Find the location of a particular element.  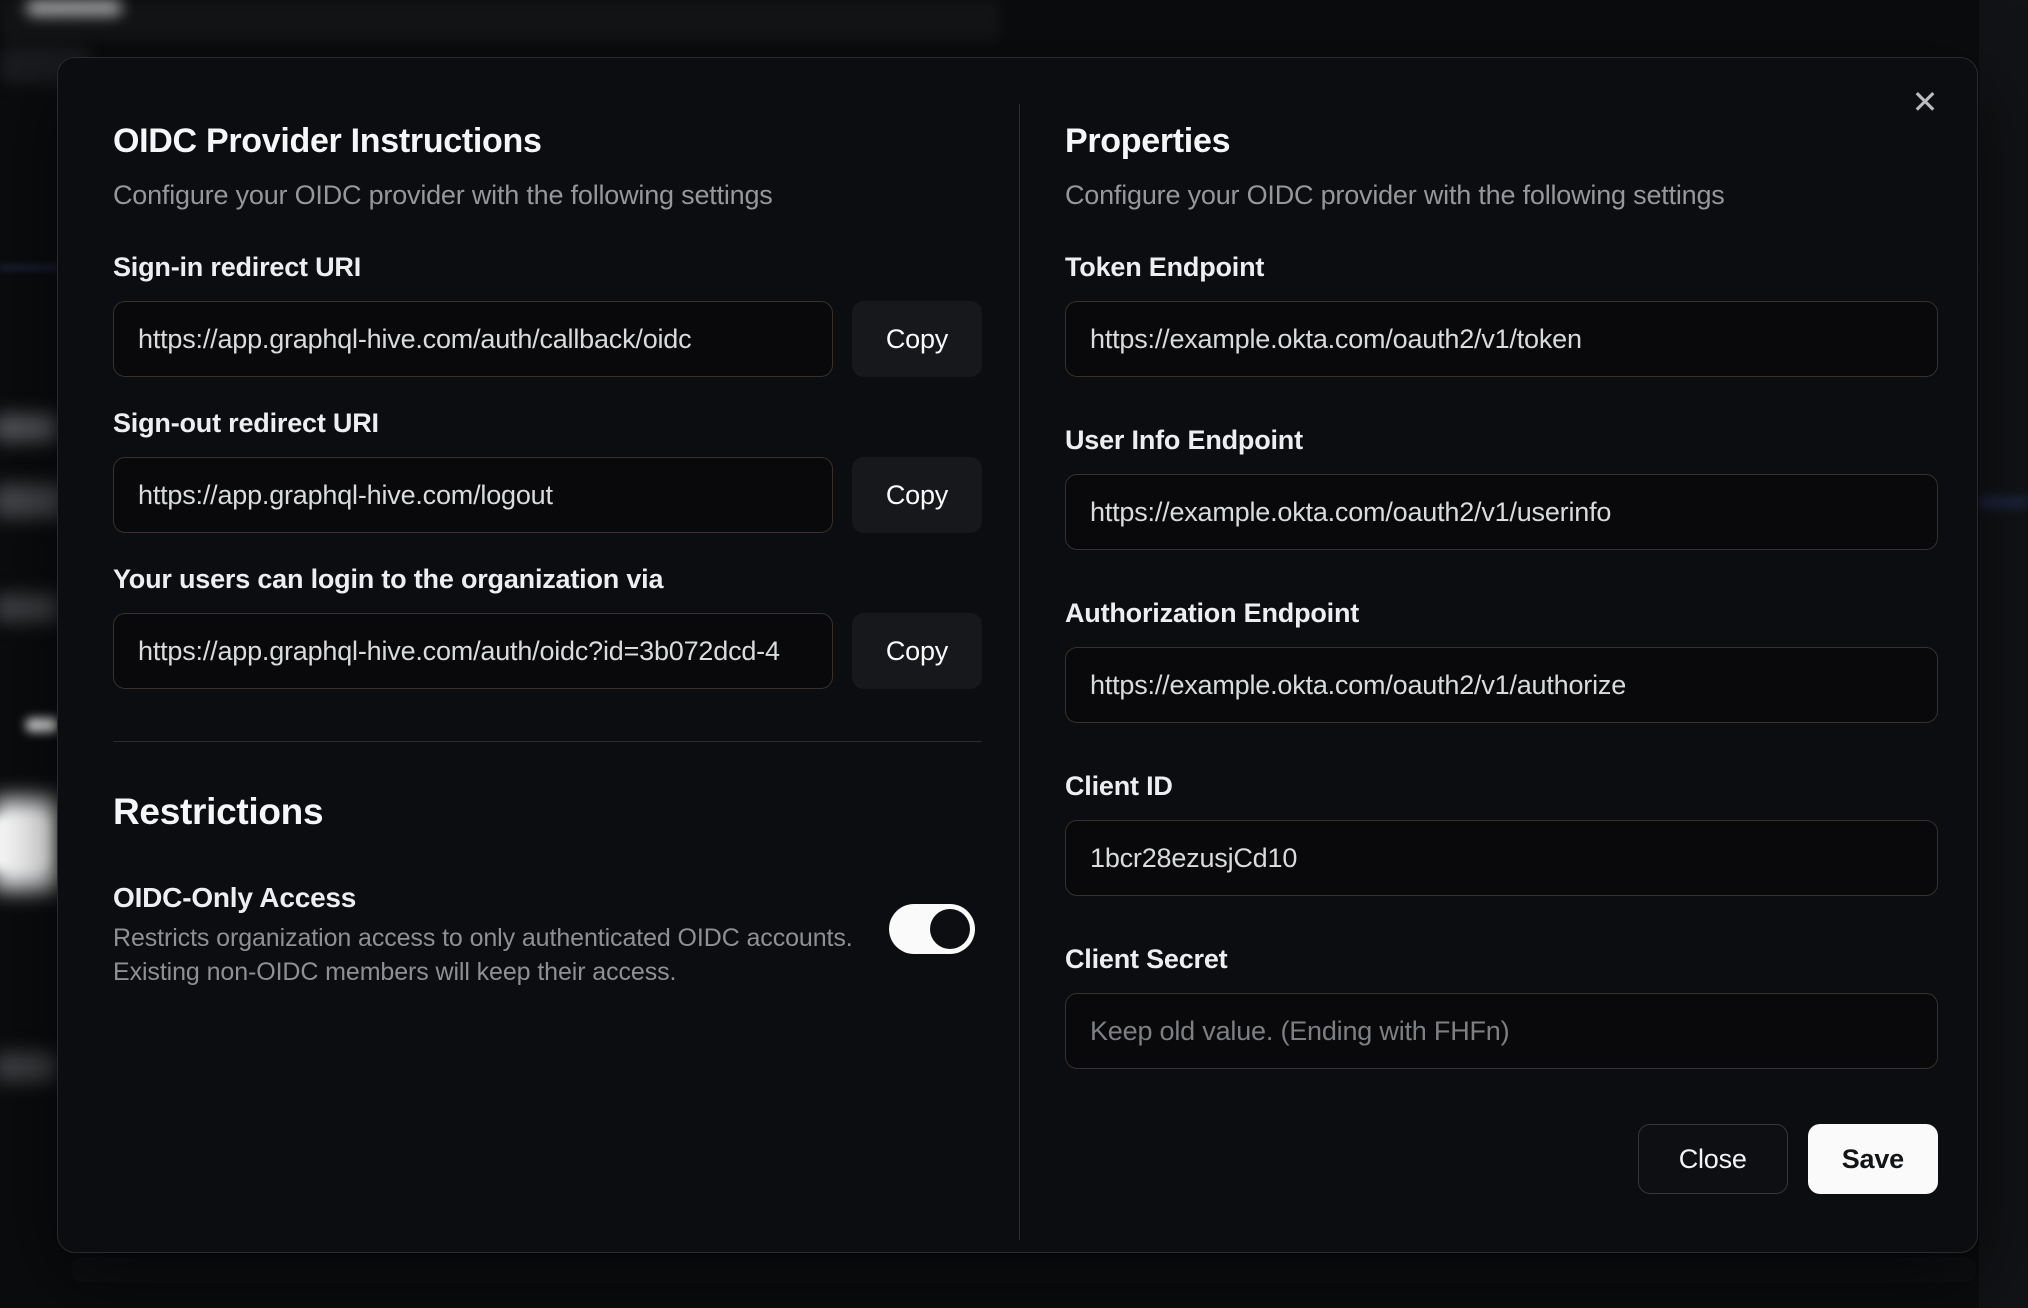

client-id-input is located at coordinates (1501, 858).